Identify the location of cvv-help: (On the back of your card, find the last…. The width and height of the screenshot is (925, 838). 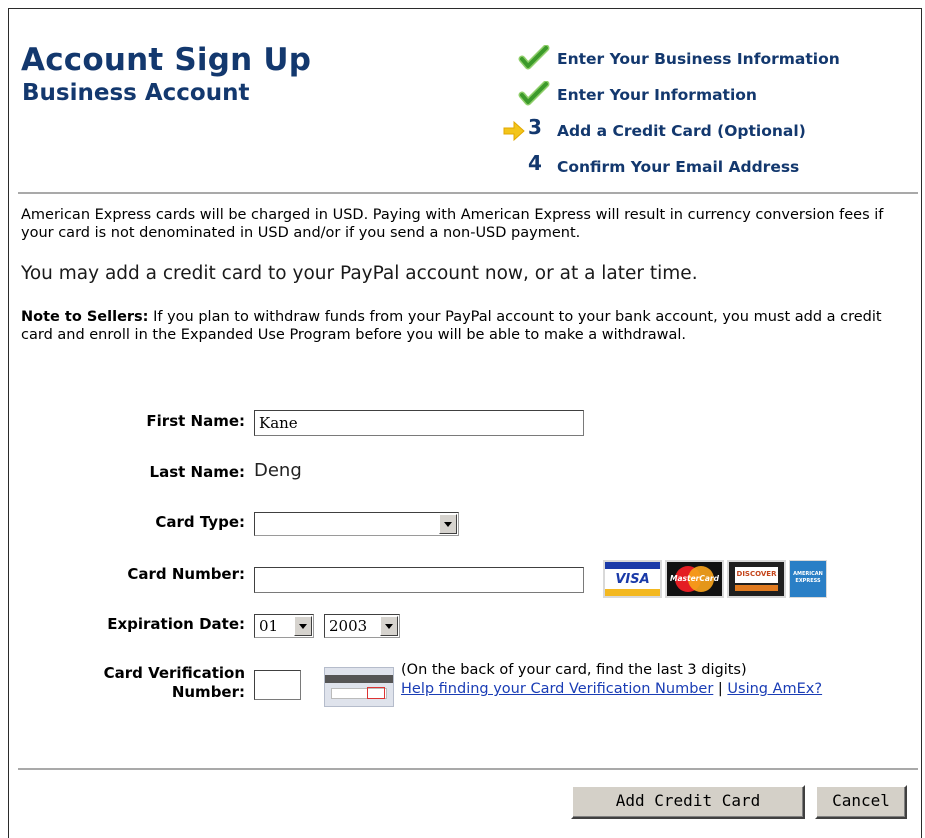
(611, 680).